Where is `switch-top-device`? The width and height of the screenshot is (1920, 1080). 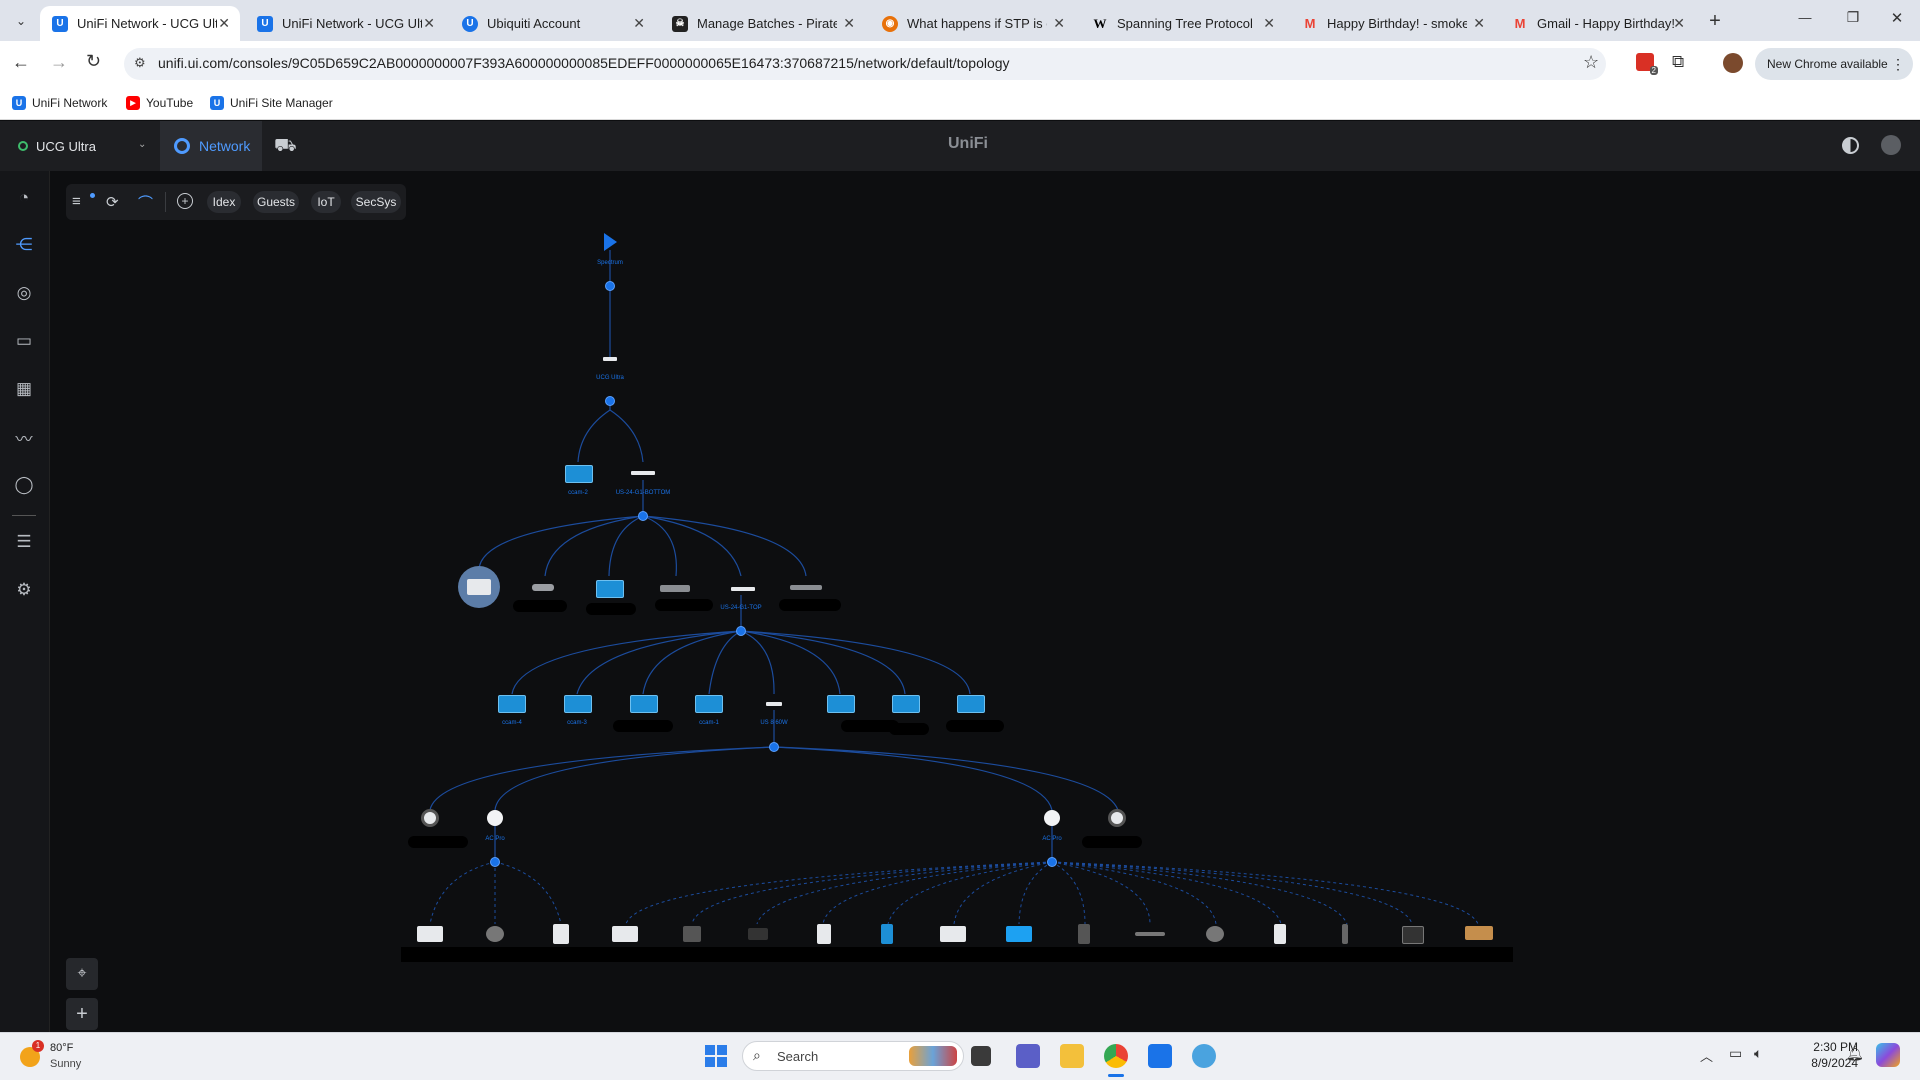
switch-top-device is located at coordinates (743, 589).